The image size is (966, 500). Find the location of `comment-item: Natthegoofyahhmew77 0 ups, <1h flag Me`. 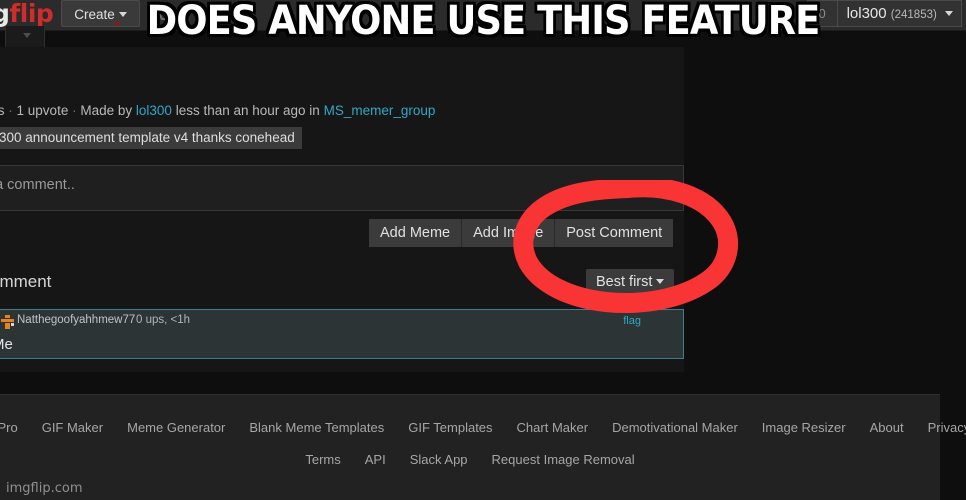

comment-item: Natthegoofyahhmew77 0 ups, <1h flag Me is located at coordinates (342, 334).